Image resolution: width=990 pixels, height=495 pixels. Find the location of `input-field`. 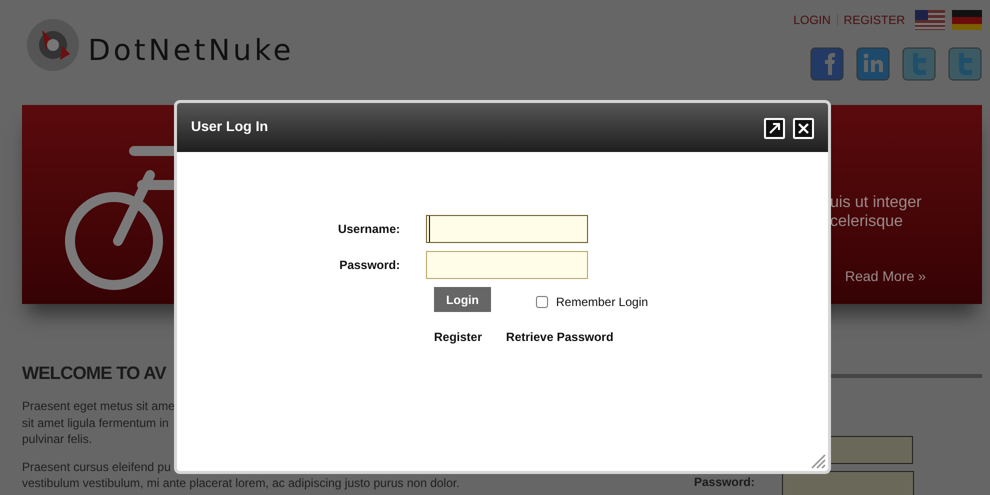

input-field is located at coordinates (848, 483).